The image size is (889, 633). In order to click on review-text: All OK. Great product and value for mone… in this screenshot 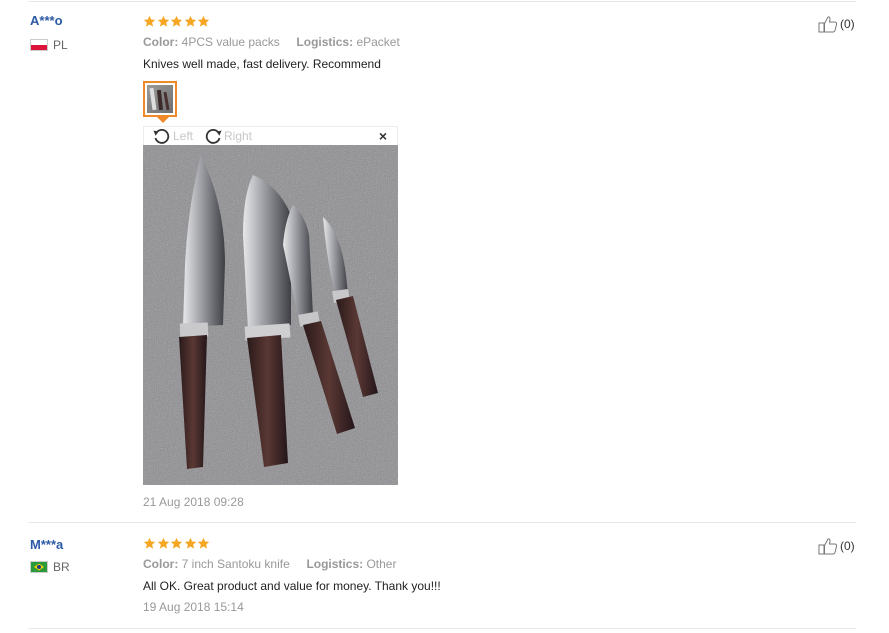, I will do `click(292, 586)`.